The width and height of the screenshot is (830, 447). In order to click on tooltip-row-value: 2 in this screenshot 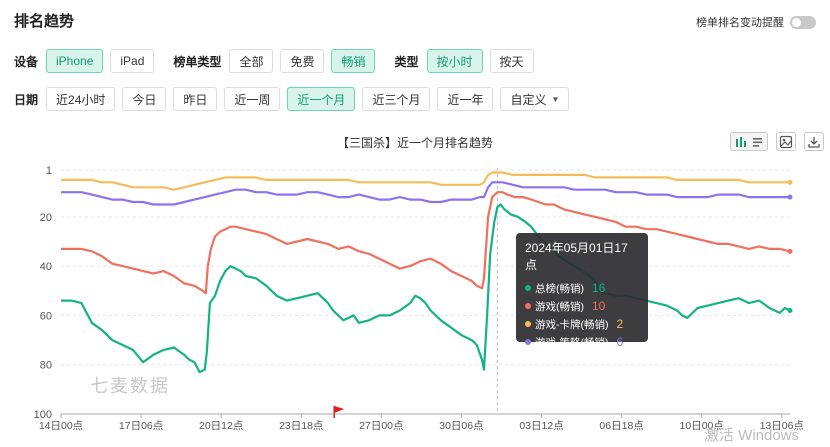, I will do `click(620, 324)`.